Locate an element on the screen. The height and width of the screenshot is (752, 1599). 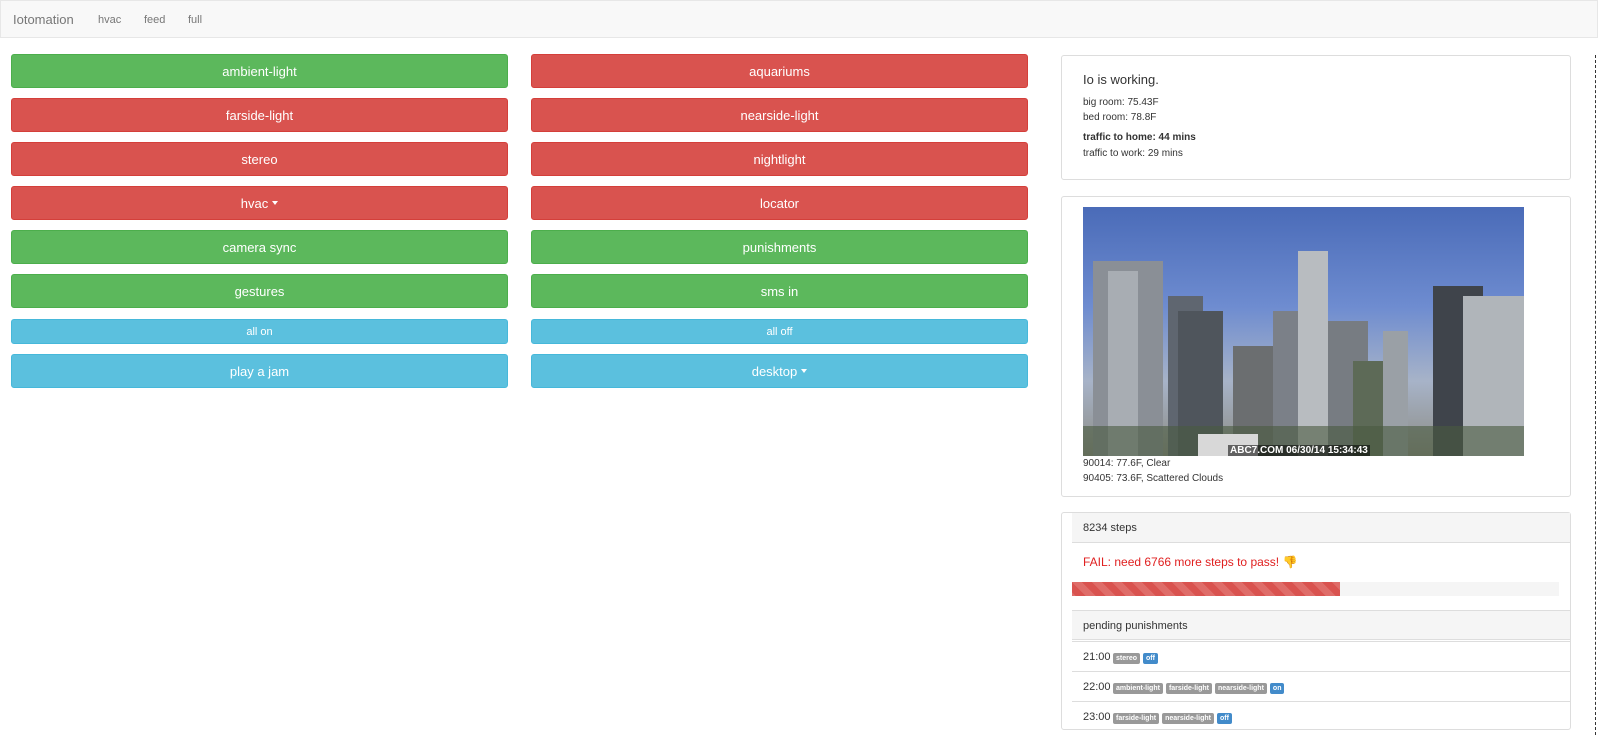
device-tag: ambient-light is located at coordinates (1138, 688).